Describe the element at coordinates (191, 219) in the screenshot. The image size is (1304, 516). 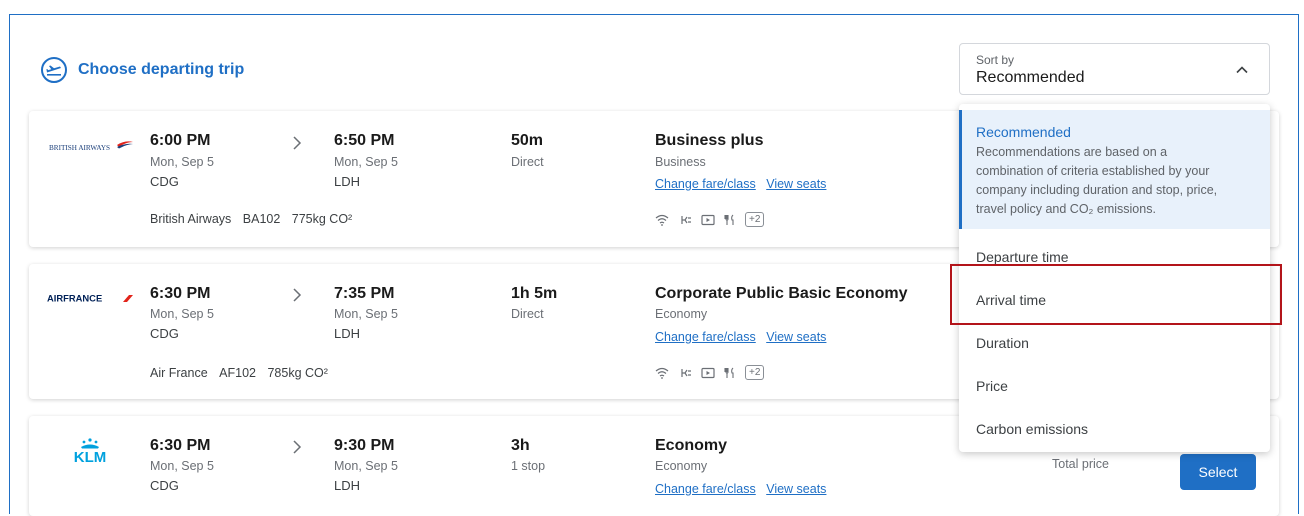
I see `airline-name: British Airways` at that location.